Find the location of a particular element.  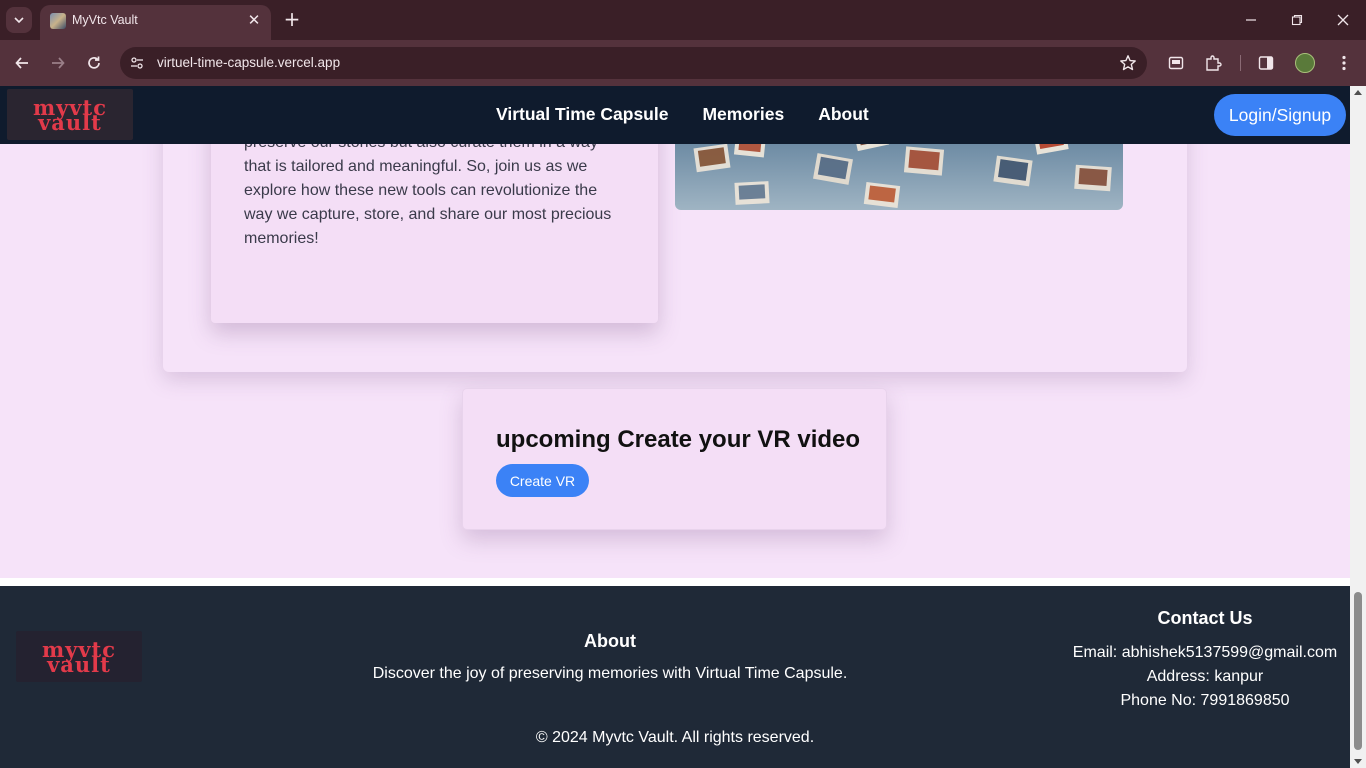

nav-memories: Memories is located at coordinates (743, 114).